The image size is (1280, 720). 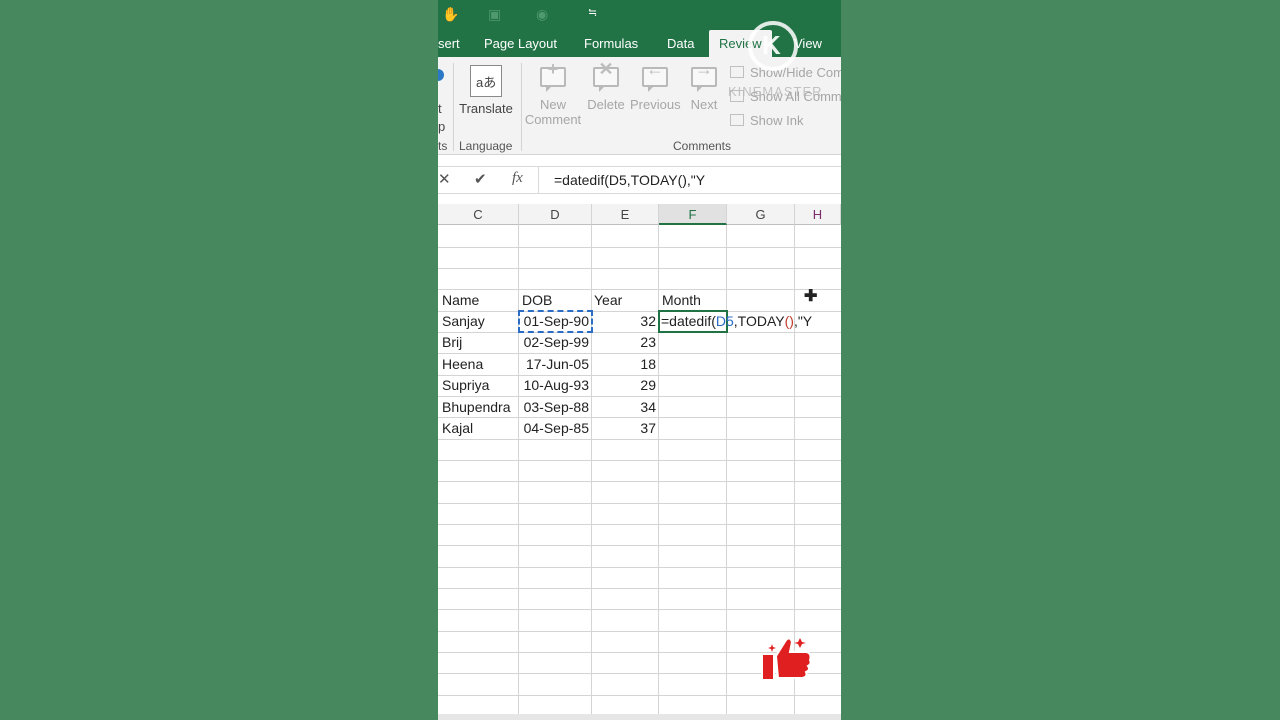 What do you see at coordinates (639, 717) in the screenshot?
I see `horizontal-scrollbar` at bounding box center [639, 717].